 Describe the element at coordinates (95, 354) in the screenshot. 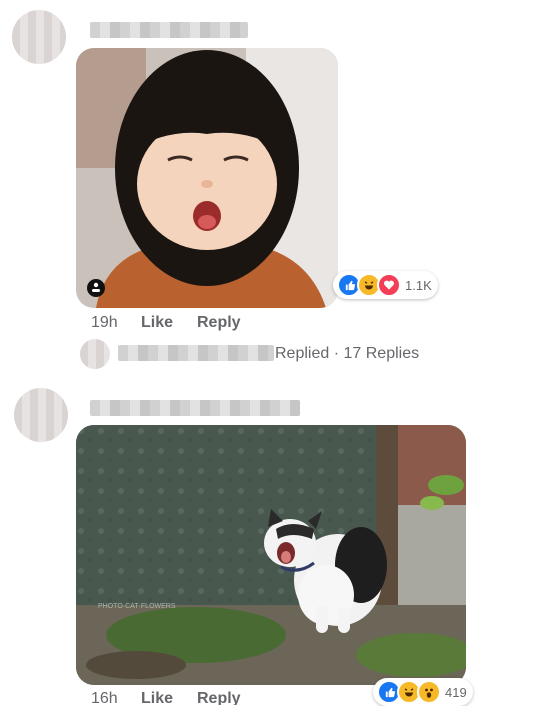

I see `replier-avatar` at that location.